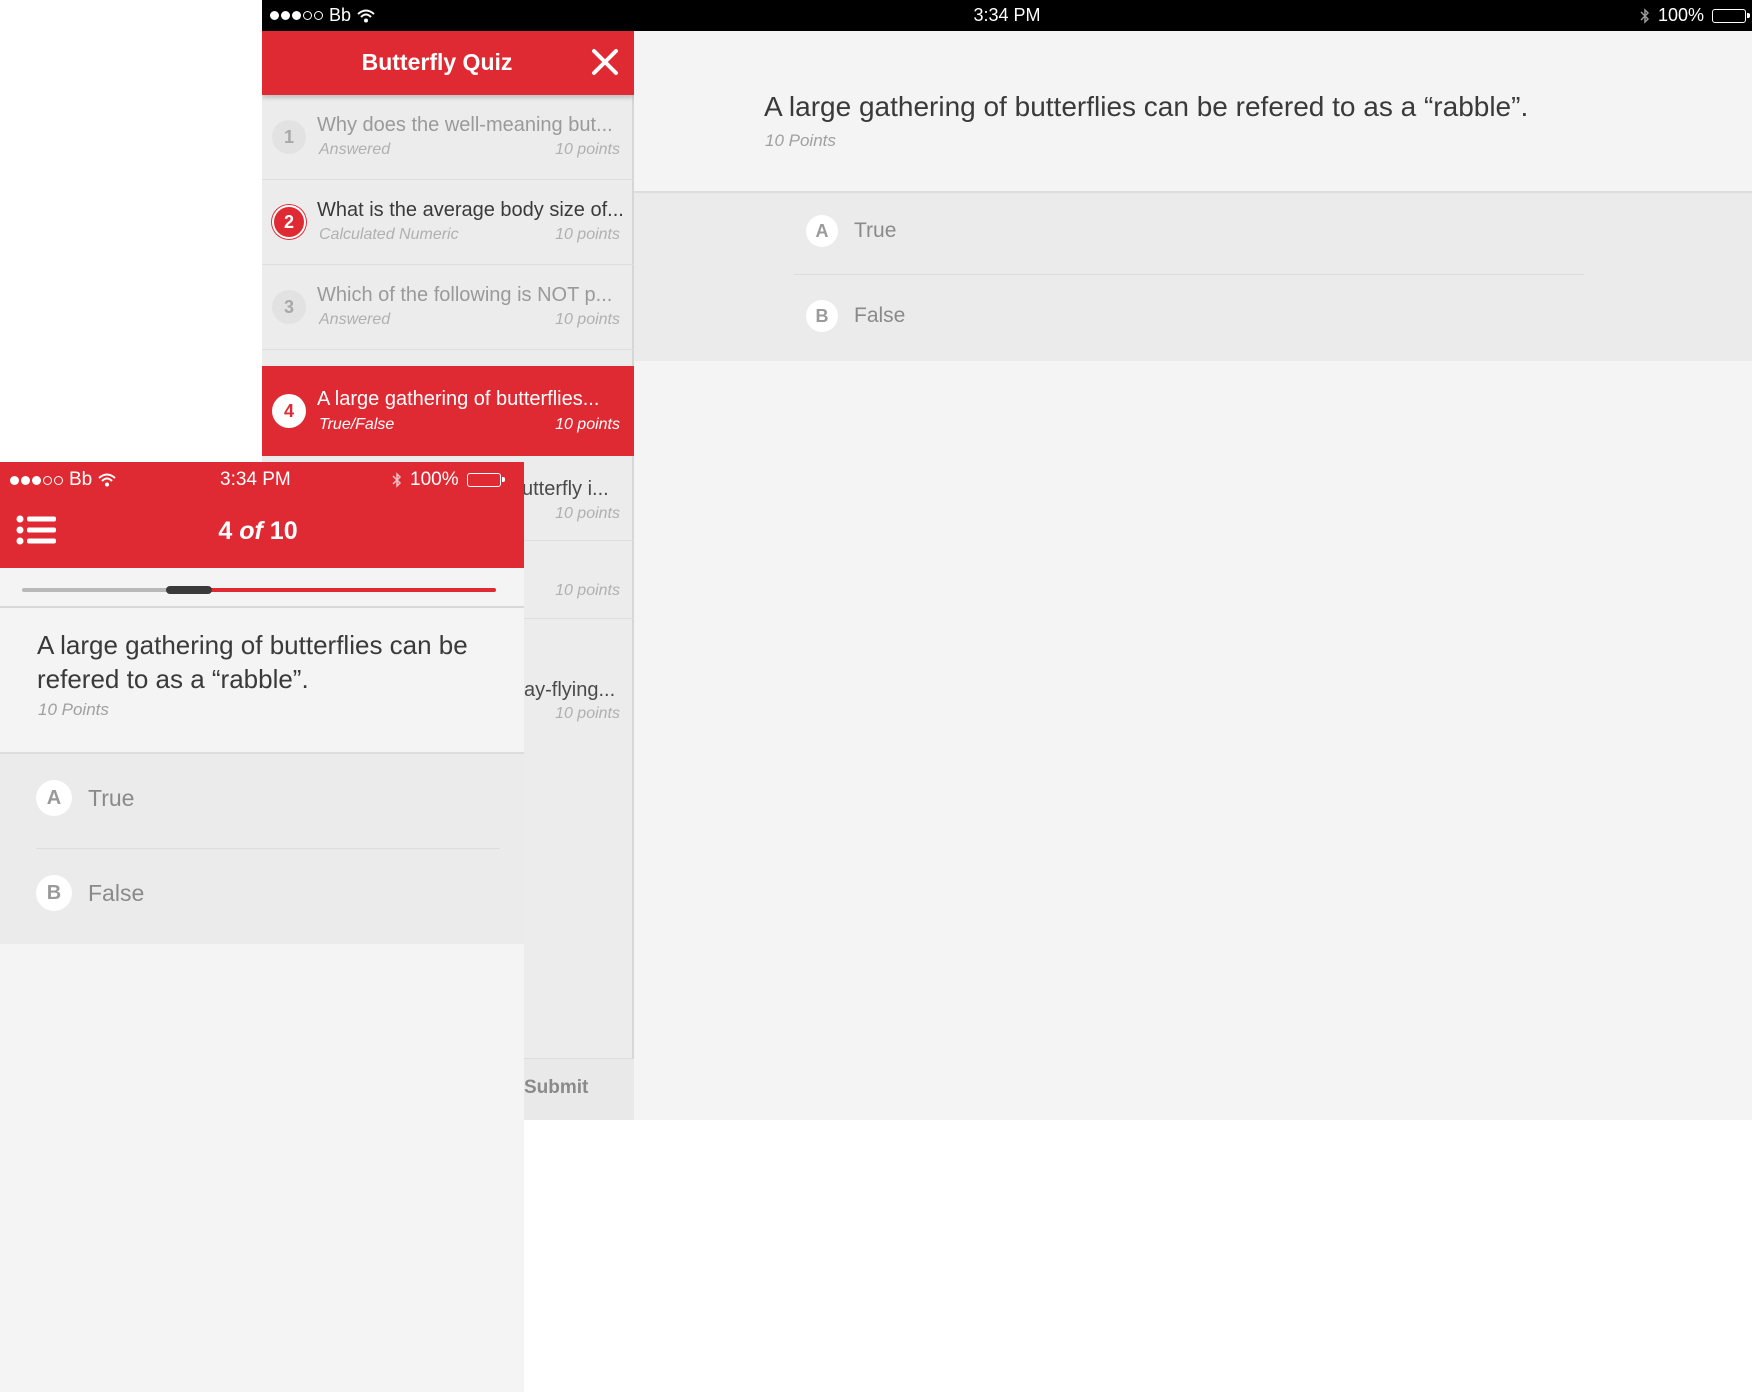 Image resolution: width=1752 pixels, height=1392 pixels. Describe the element at coordinates (289, 137) in the screenshot. I see `question-number: 1` at that location.